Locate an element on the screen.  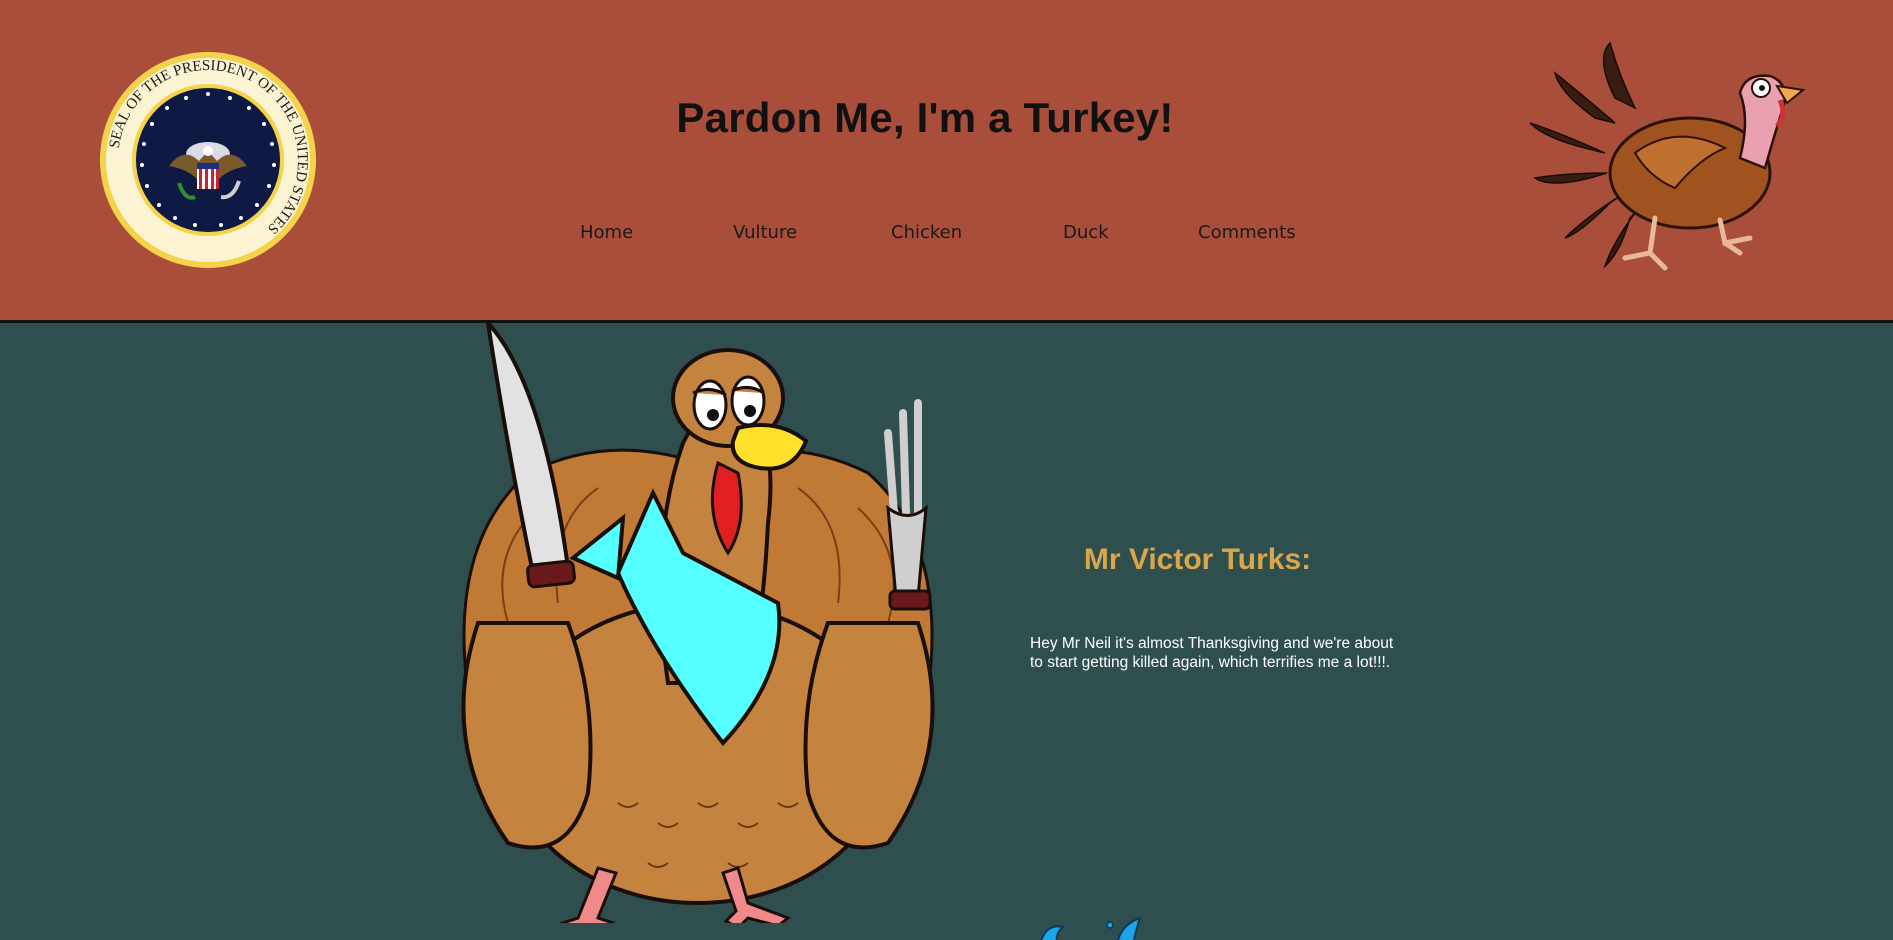
quote-author: Mr Victor Turks: is located at coordinates (1197, 559).